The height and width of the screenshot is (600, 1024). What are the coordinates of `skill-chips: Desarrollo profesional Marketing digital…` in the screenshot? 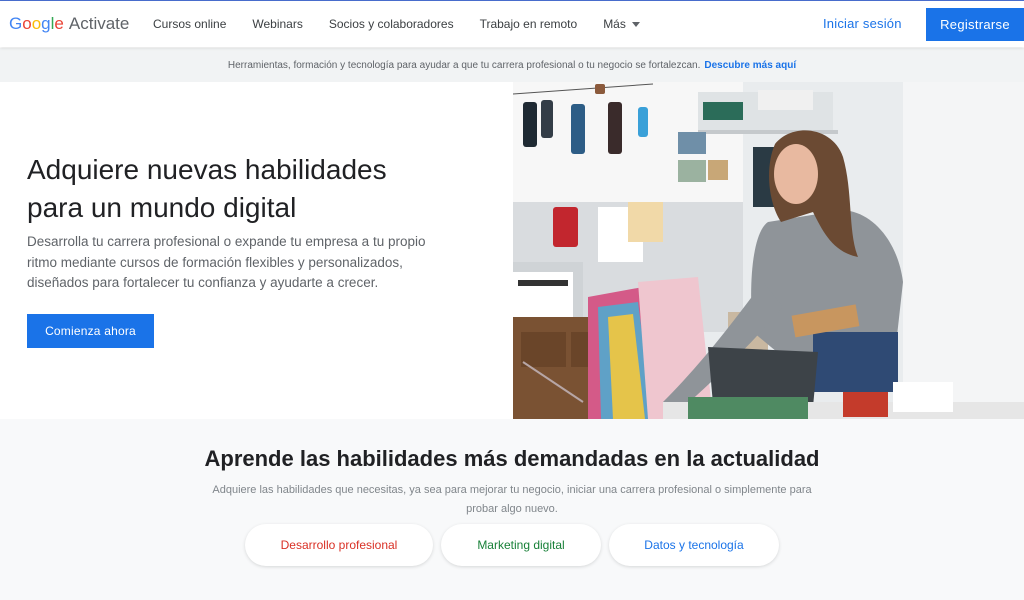 It's located at (512, 545).